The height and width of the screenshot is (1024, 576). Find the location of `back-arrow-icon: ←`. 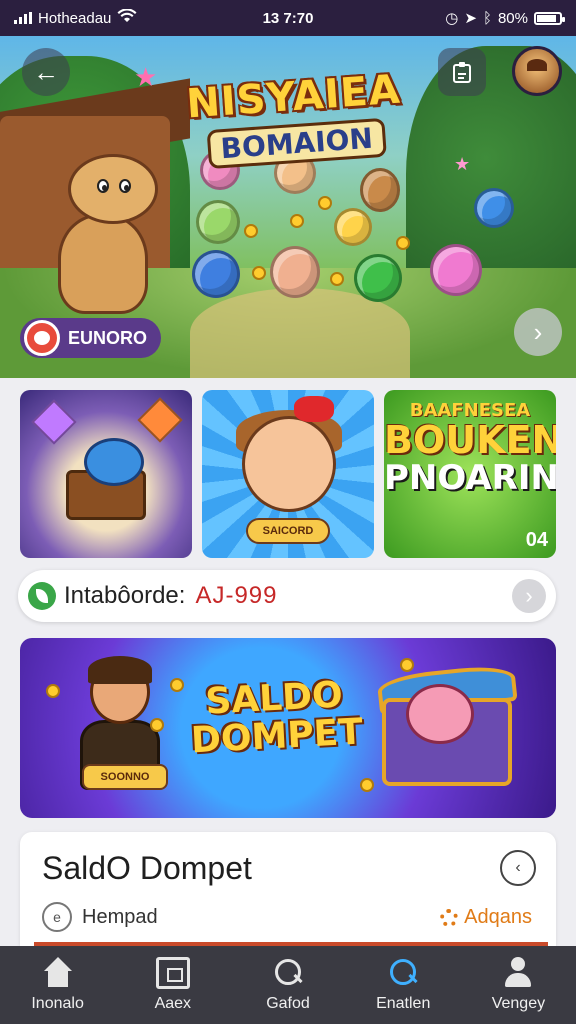

back-arrow-icon: ← is located at coordinates (46, 71).